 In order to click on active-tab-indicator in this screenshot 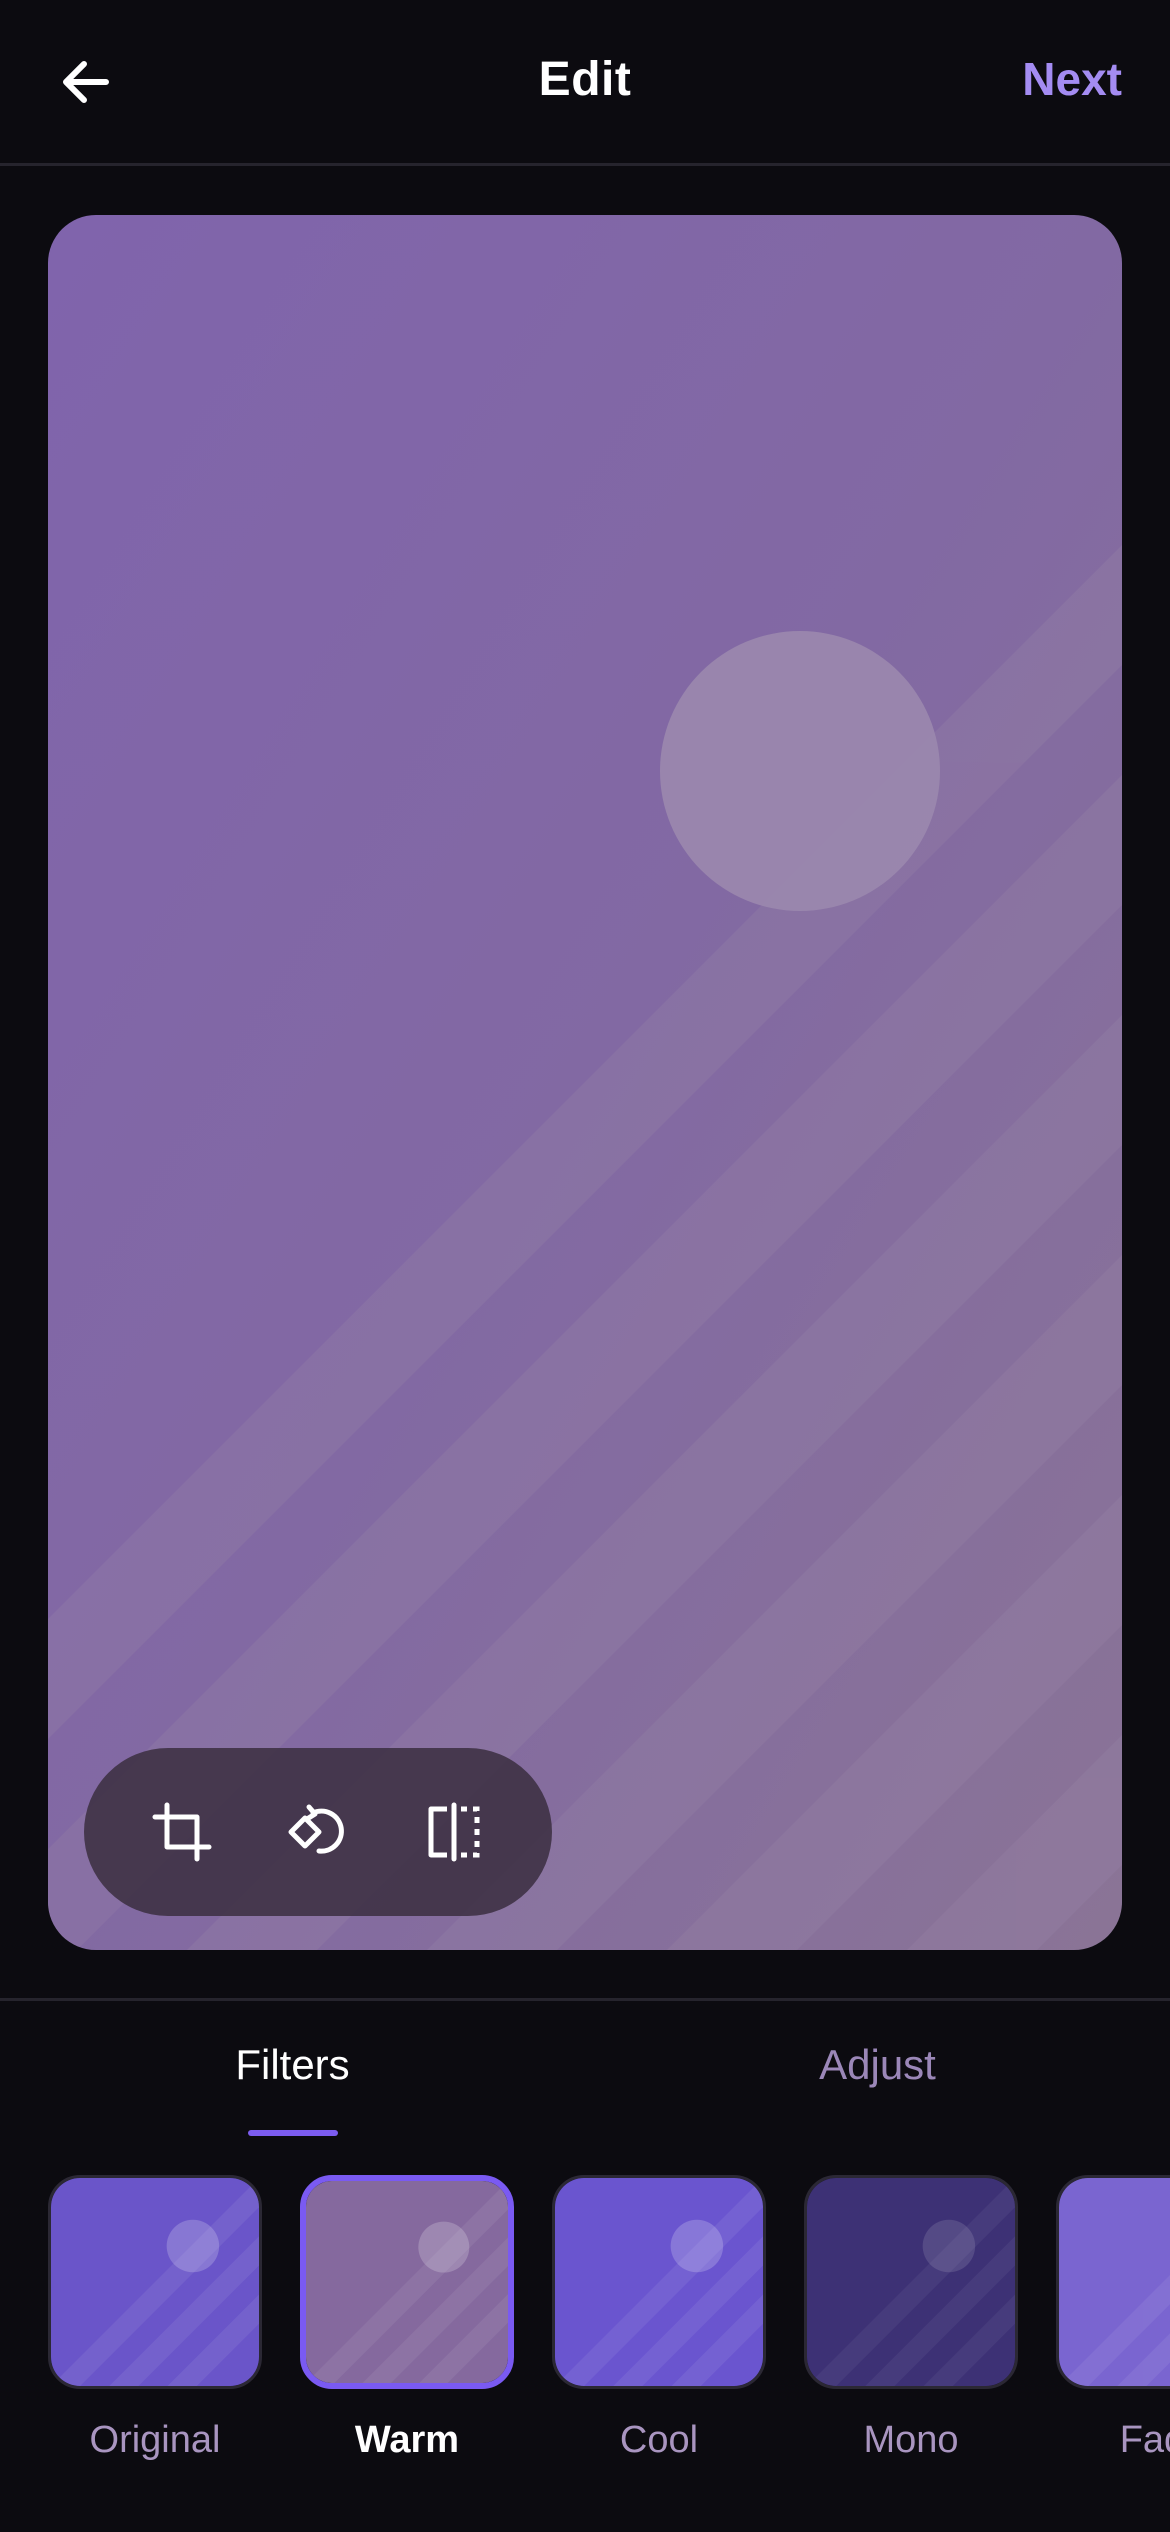, I will do `click(293, 2133)`.